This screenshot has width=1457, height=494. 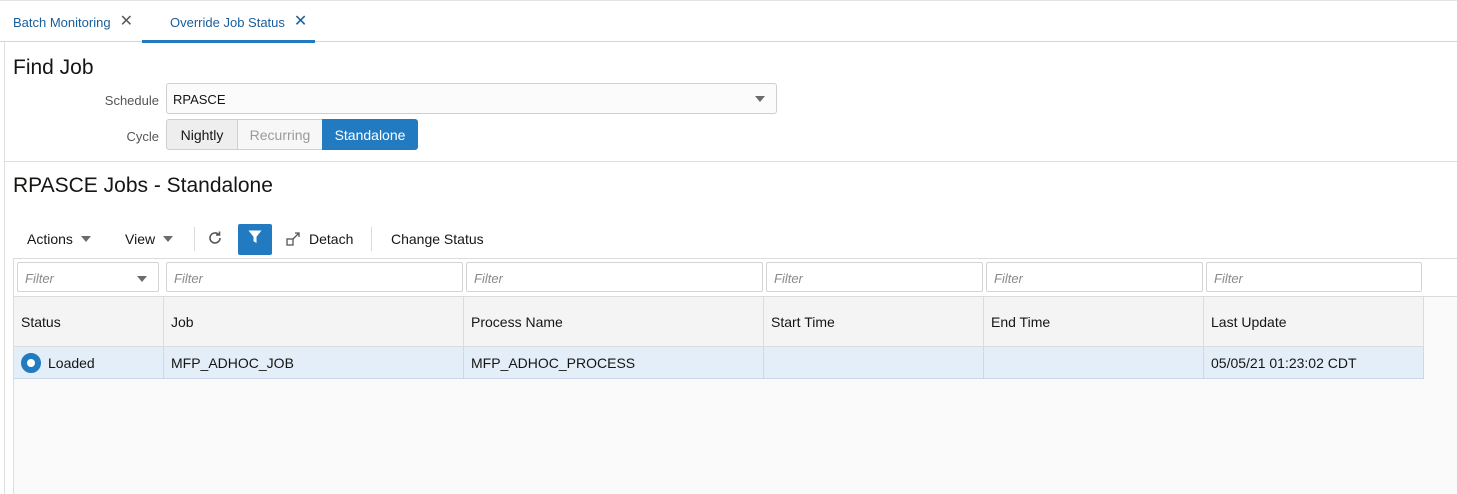 I want to click on schedule-value: RPASCE, so click(x=199, y=99).